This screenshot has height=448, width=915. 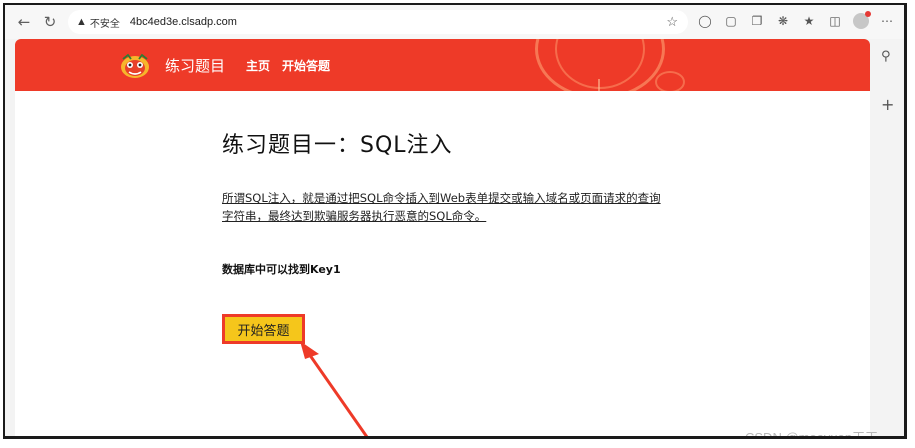 What do you see at coordinates (887, 237) in the screenshot?
I see `edge-sidebar: ⚲ +` at bounding box center [887, 237].